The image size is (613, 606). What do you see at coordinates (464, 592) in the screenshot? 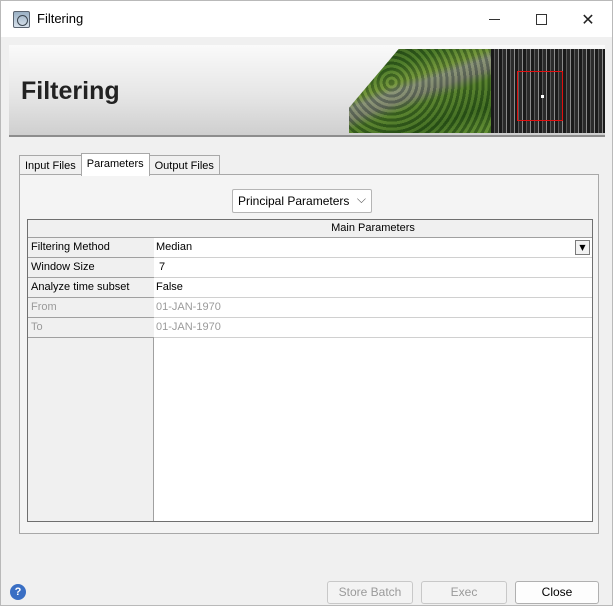
I see `exec-button: Exec` at bounding box center [464, 592].